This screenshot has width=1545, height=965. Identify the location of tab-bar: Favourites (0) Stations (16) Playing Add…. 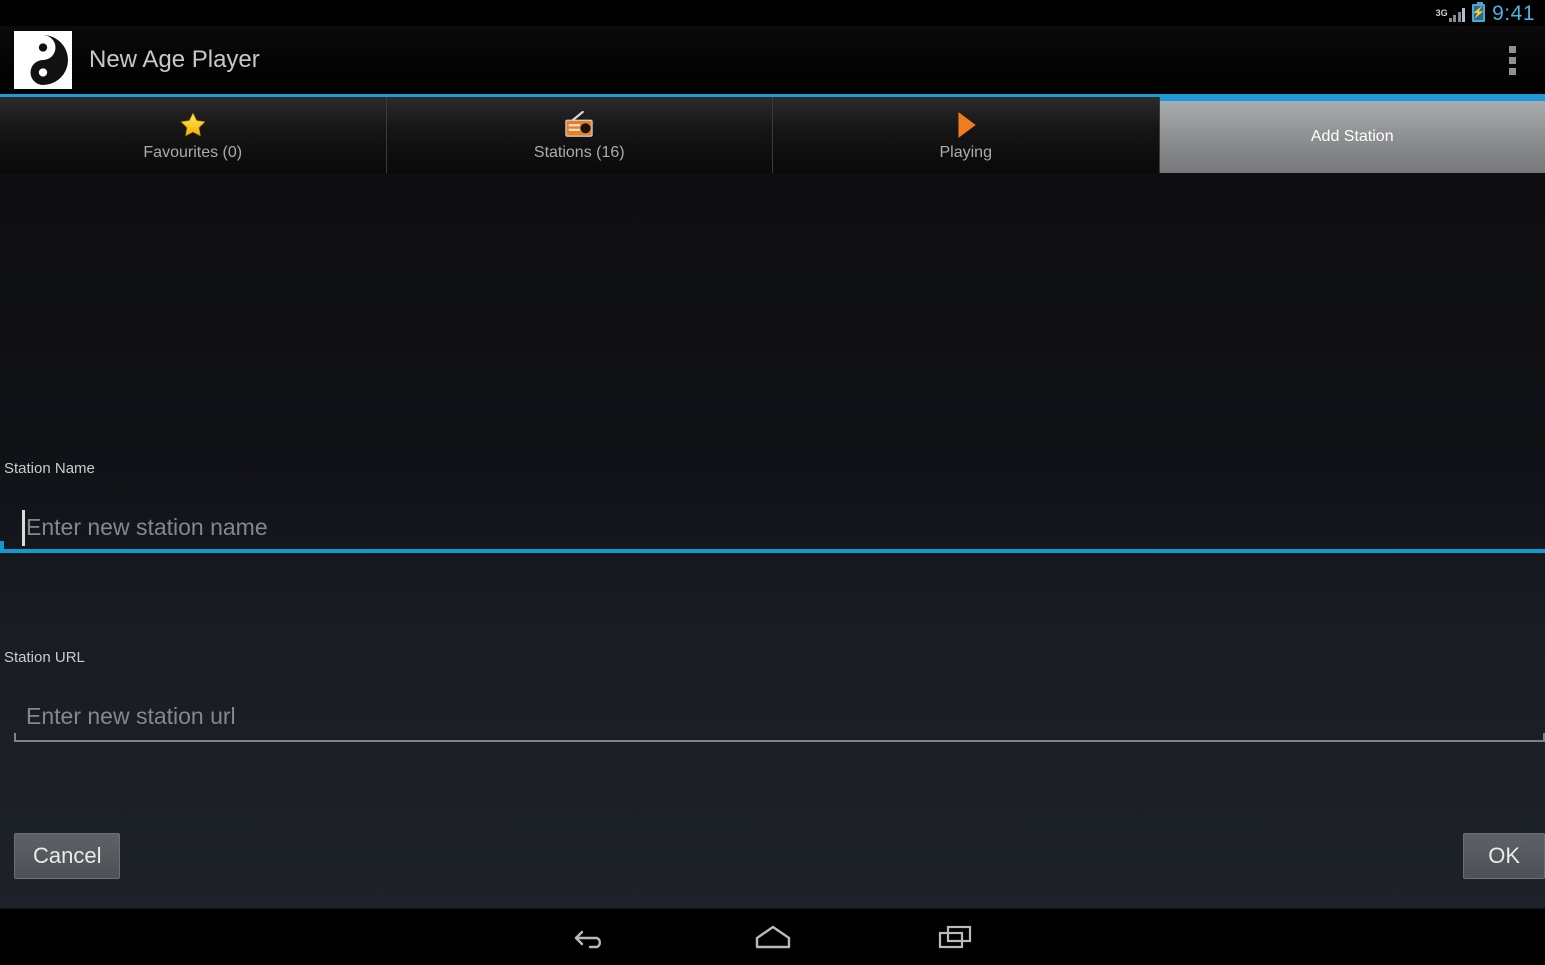
(772, 135).